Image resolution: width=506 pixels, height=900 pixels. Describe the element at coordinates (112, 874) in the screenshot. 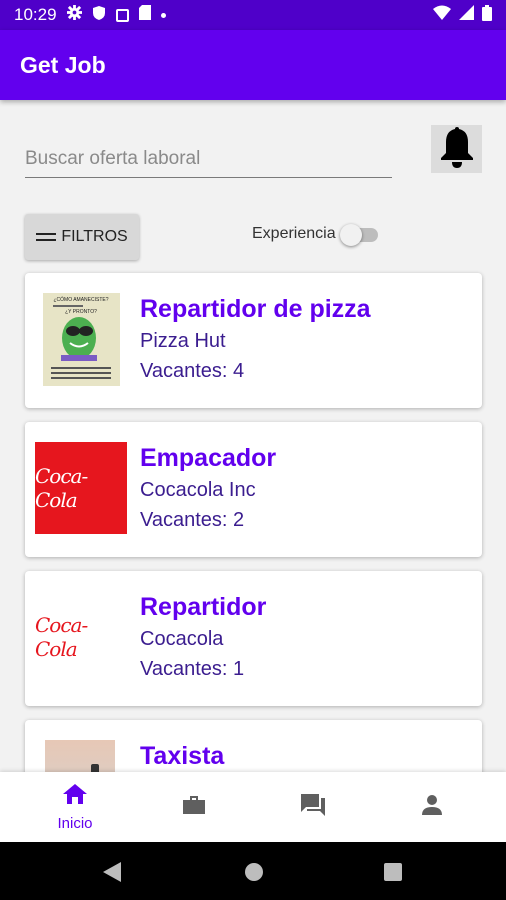

I see `back-icon` at that location.